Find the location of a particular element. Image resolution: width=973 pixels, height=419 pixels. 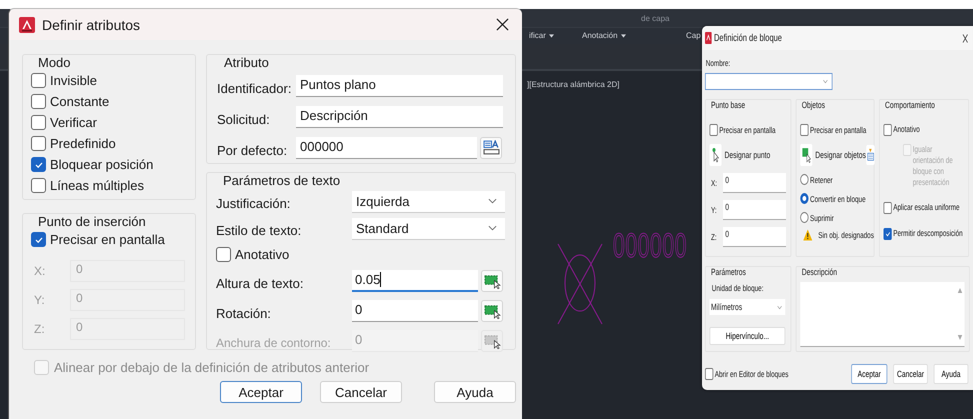

warning-icon is located at coordinates (807, 235).